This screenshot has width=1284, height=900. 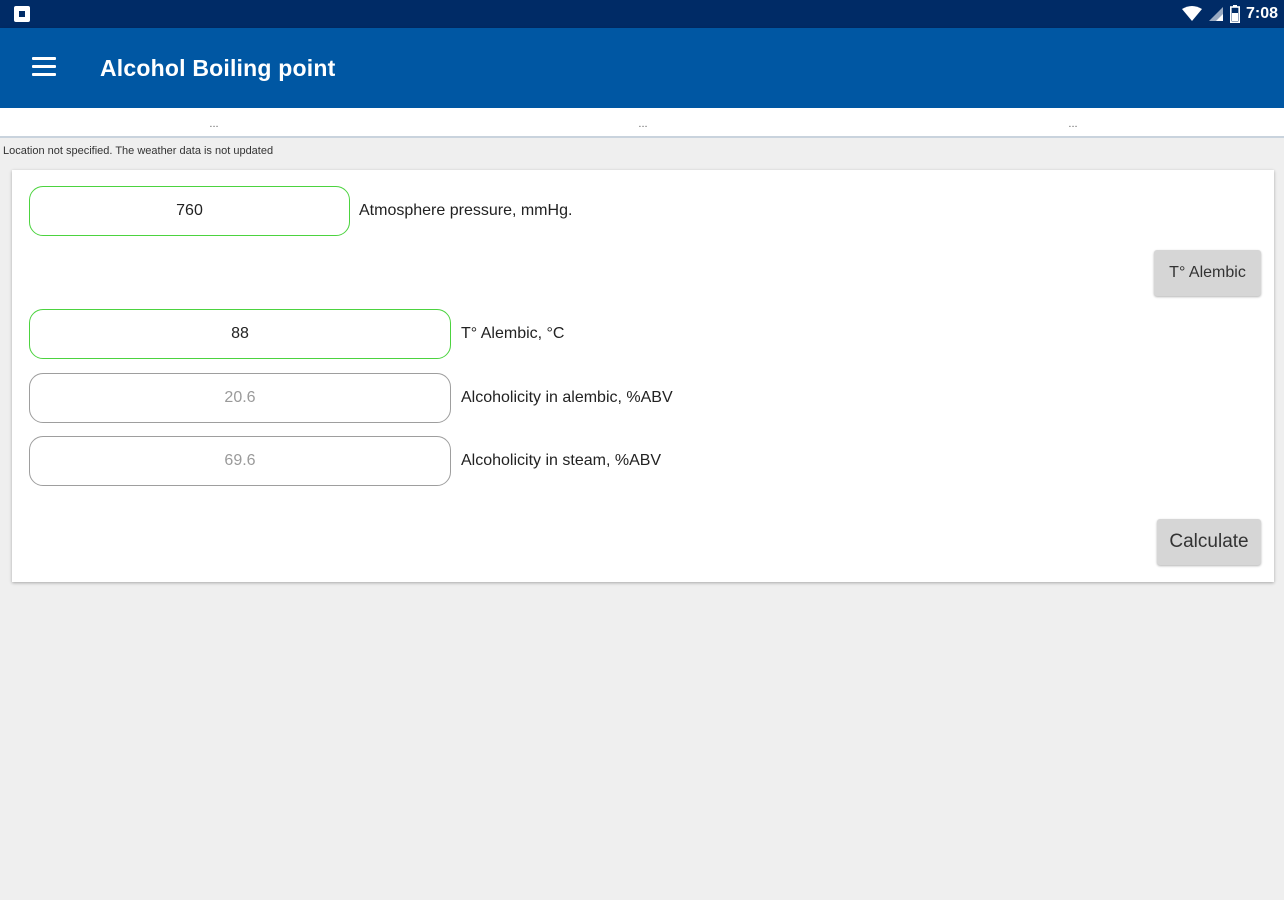 I want to click on wifi-icon, so click(x=1191, y=13).